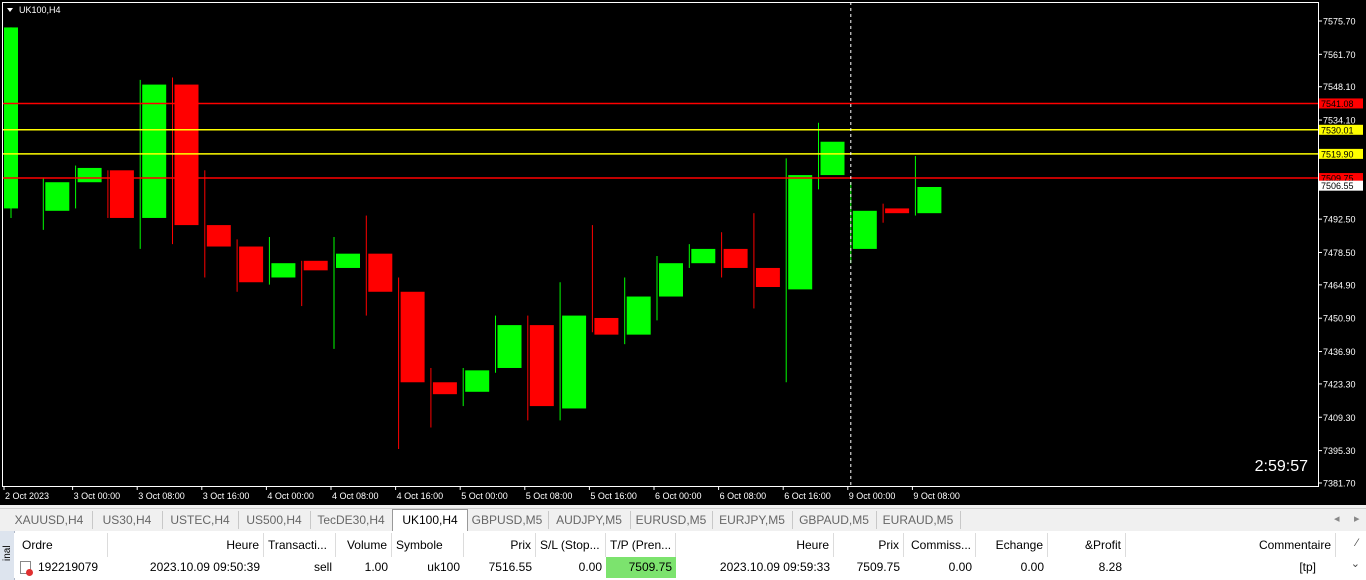  What do you see at coordinates (186, 545) in the screenshot?
I see `col-header-open-time: Heure` at bounding box center [186, 545].